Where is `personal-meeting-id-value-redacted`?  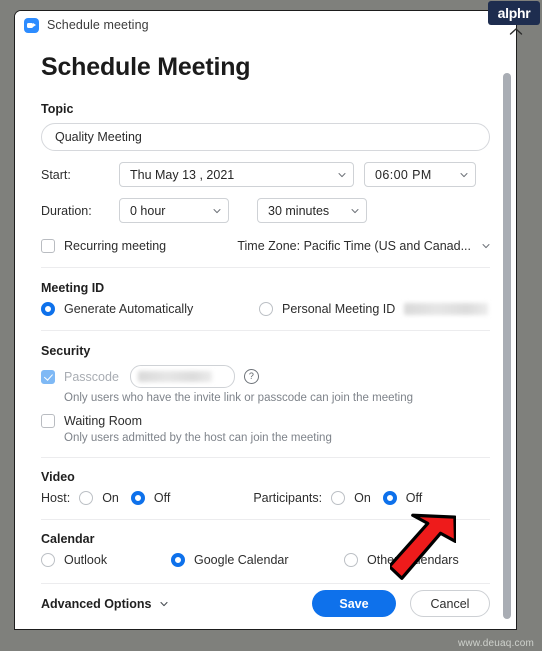
personal-meeting-id-value-redacted is located at coordinates (446, 309).